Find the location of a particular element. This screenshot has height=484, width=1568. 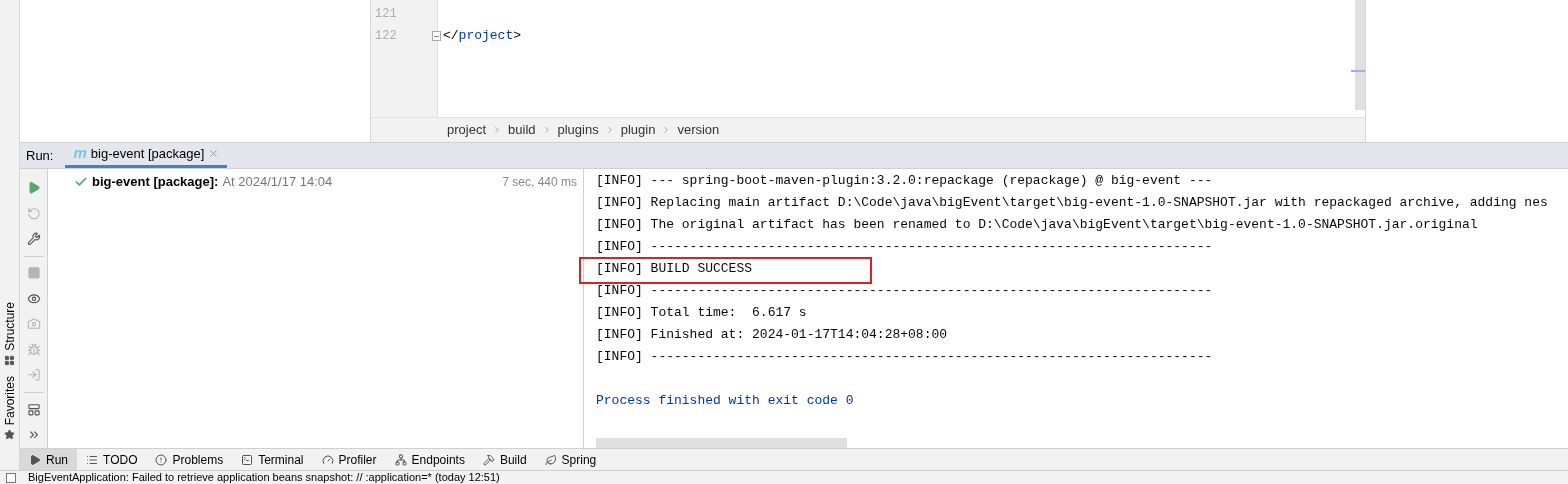

gauge-icon is located at coordinates (327, 459).